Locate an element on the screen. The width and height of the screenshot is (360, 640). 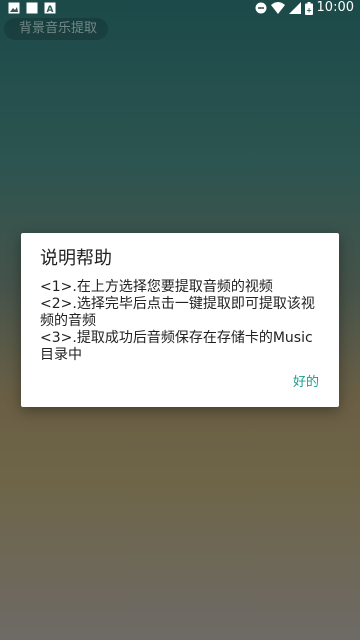
notification-icons: A is located at coordinates (32, 8).